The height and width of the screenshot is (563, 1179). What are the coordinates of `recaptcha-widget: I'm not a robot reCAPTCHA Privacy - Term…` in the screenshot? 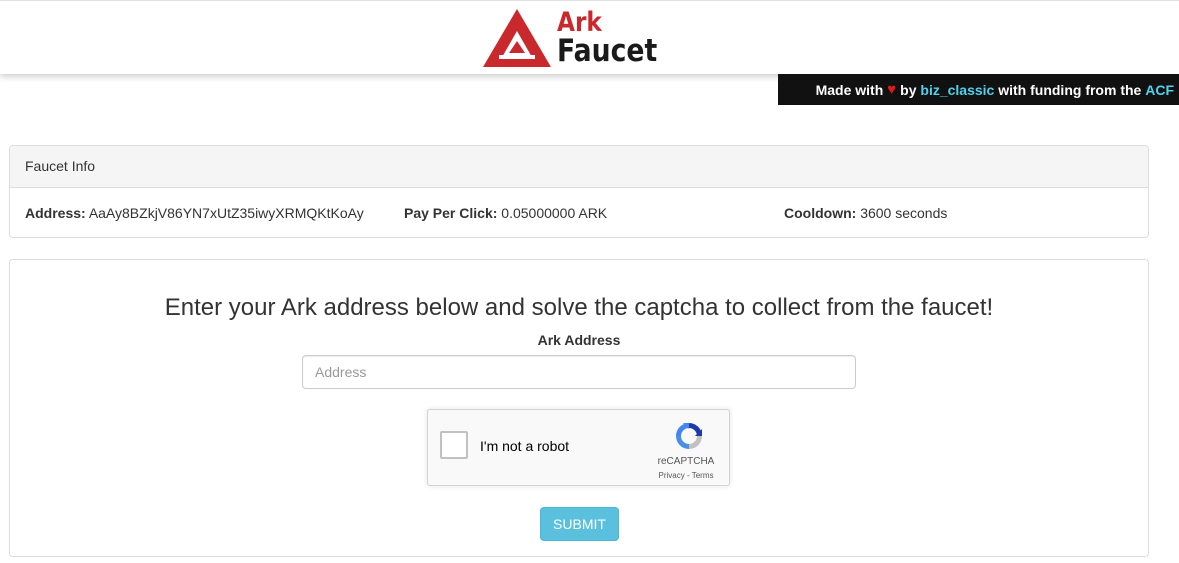 It's located at (578, 447).